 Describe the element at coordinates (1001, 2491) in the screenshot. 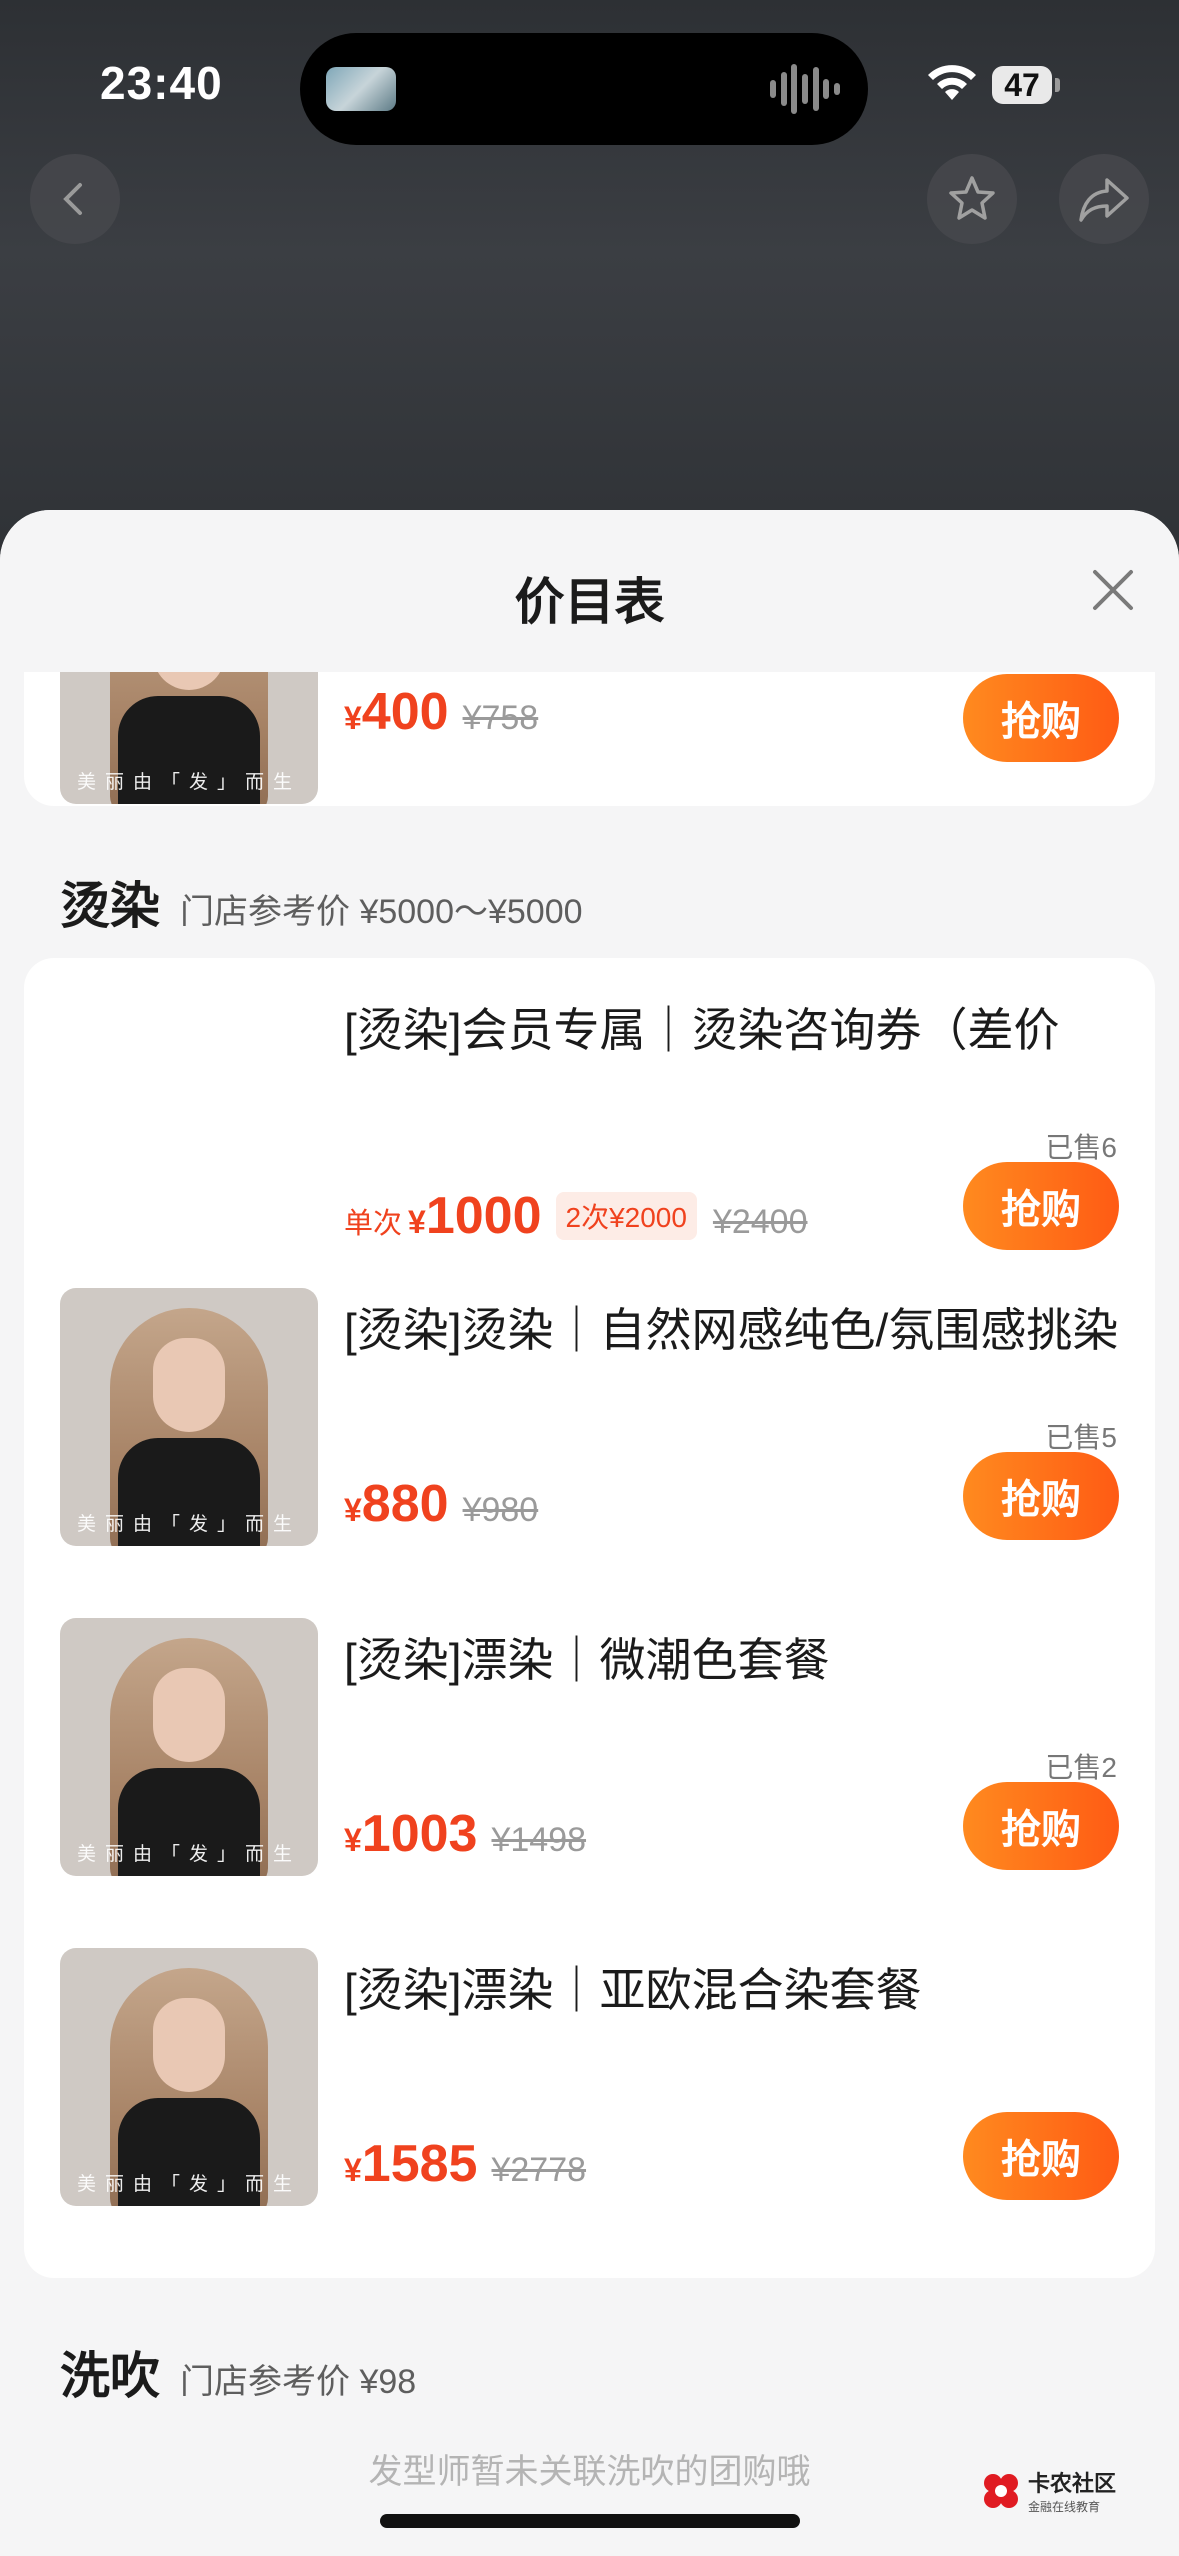

I see `watermark-logo-icon` at that location.